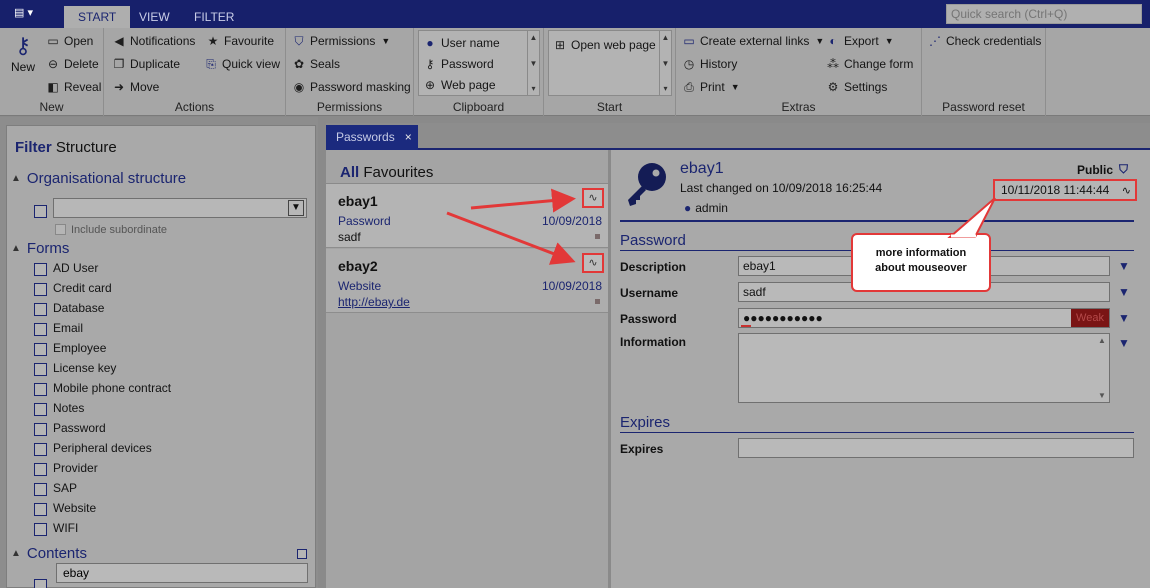  I want to click on form-checkbox-password, so click(40, 429).